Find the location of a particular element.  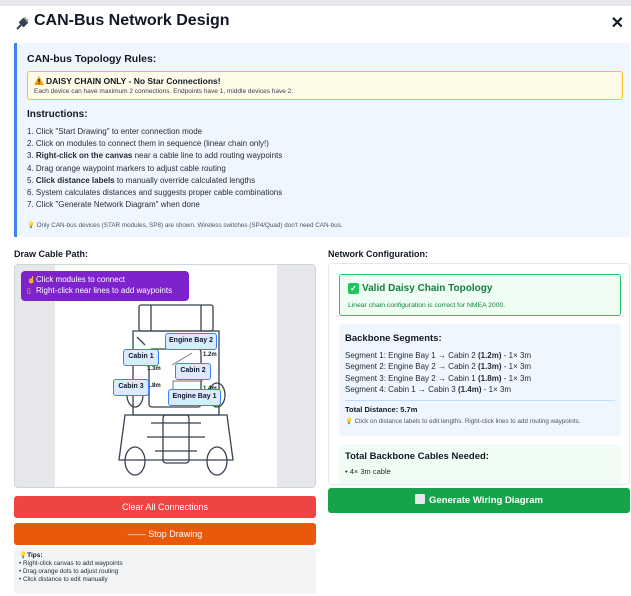

module-cabin-1: Cabin 1 is located at coordinates (141, 357).